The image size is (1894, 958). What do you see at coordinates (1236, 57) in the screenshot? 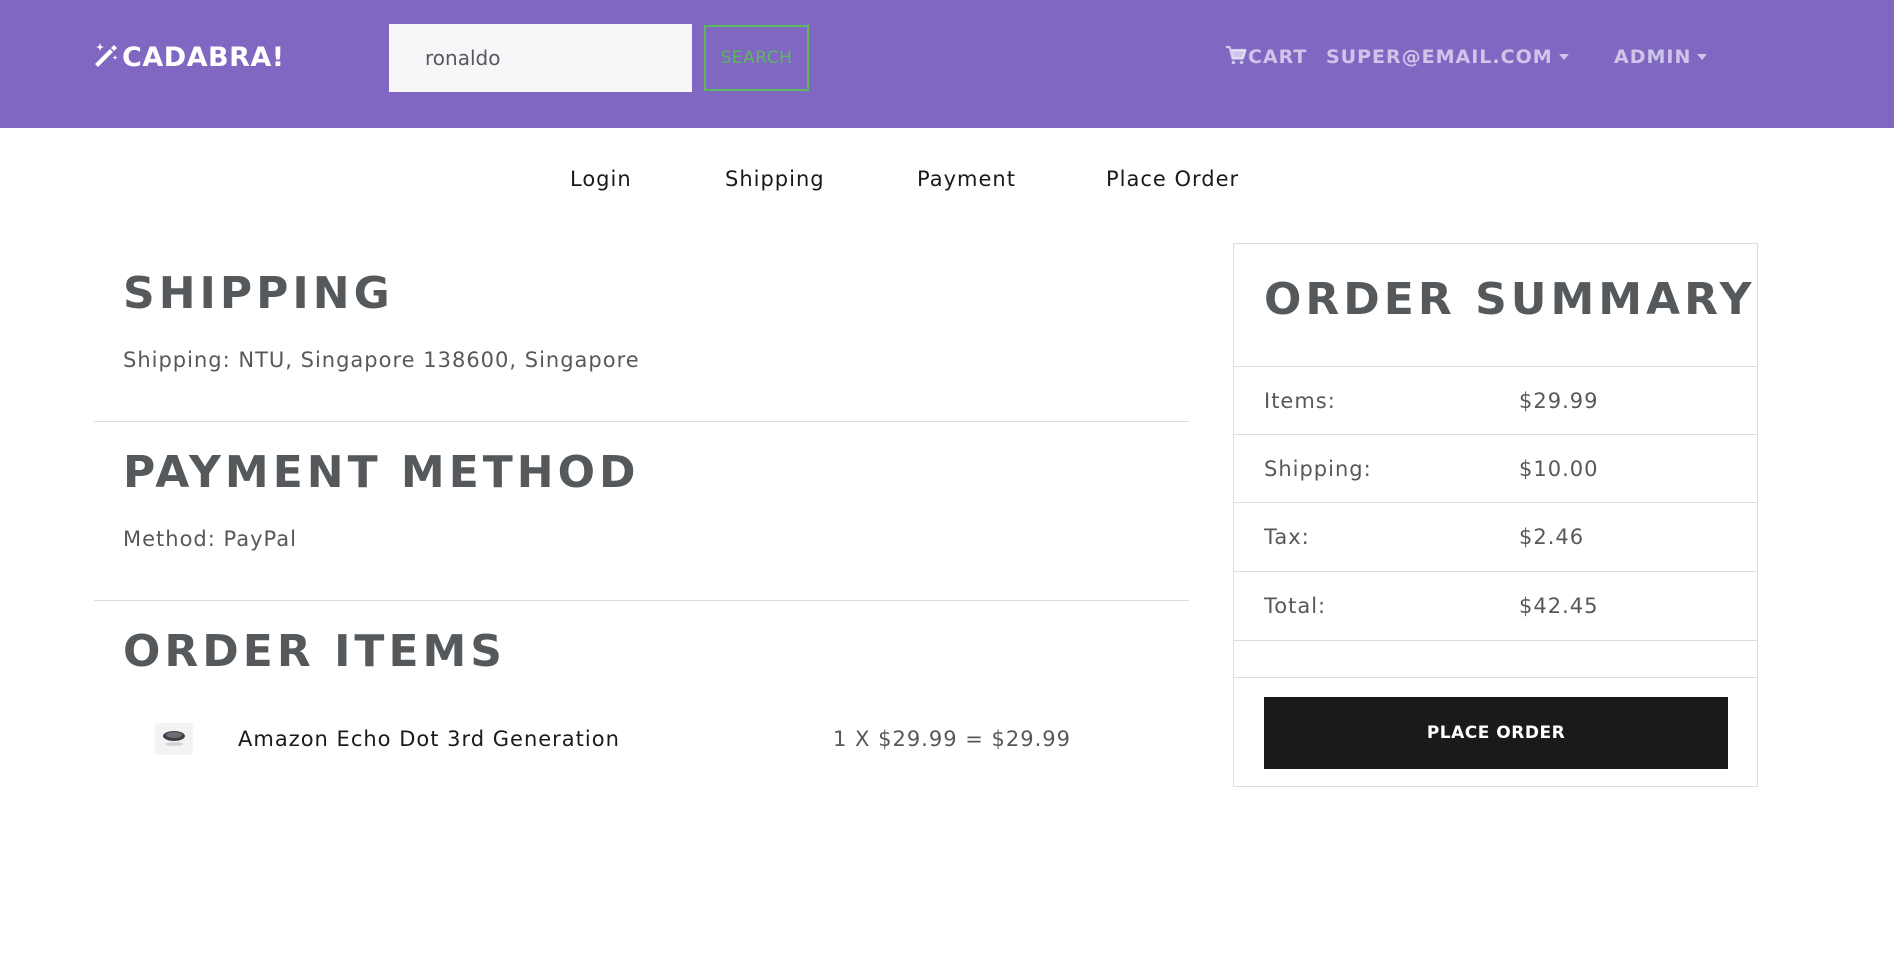
I see `shopping-cart-icon` at bounding box center [1236, 57].